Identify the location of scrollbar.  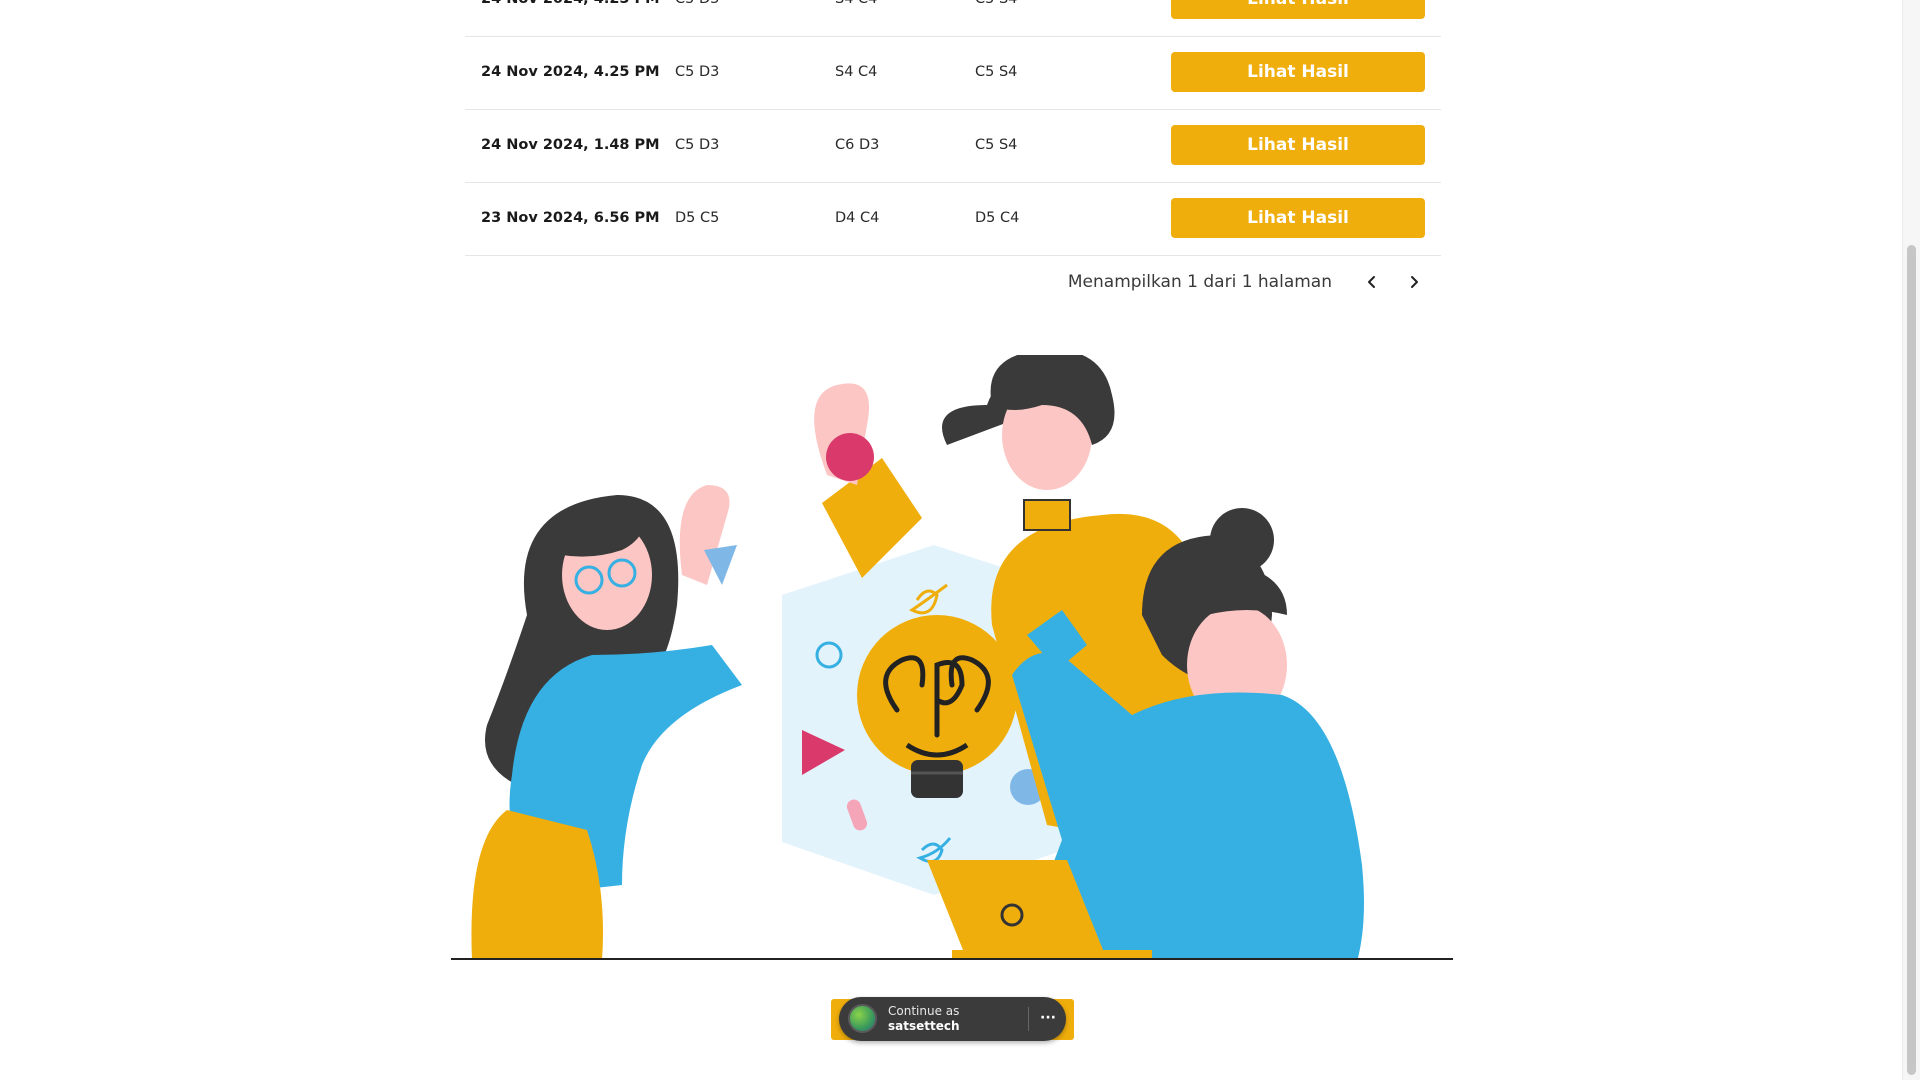
(1911, 540).